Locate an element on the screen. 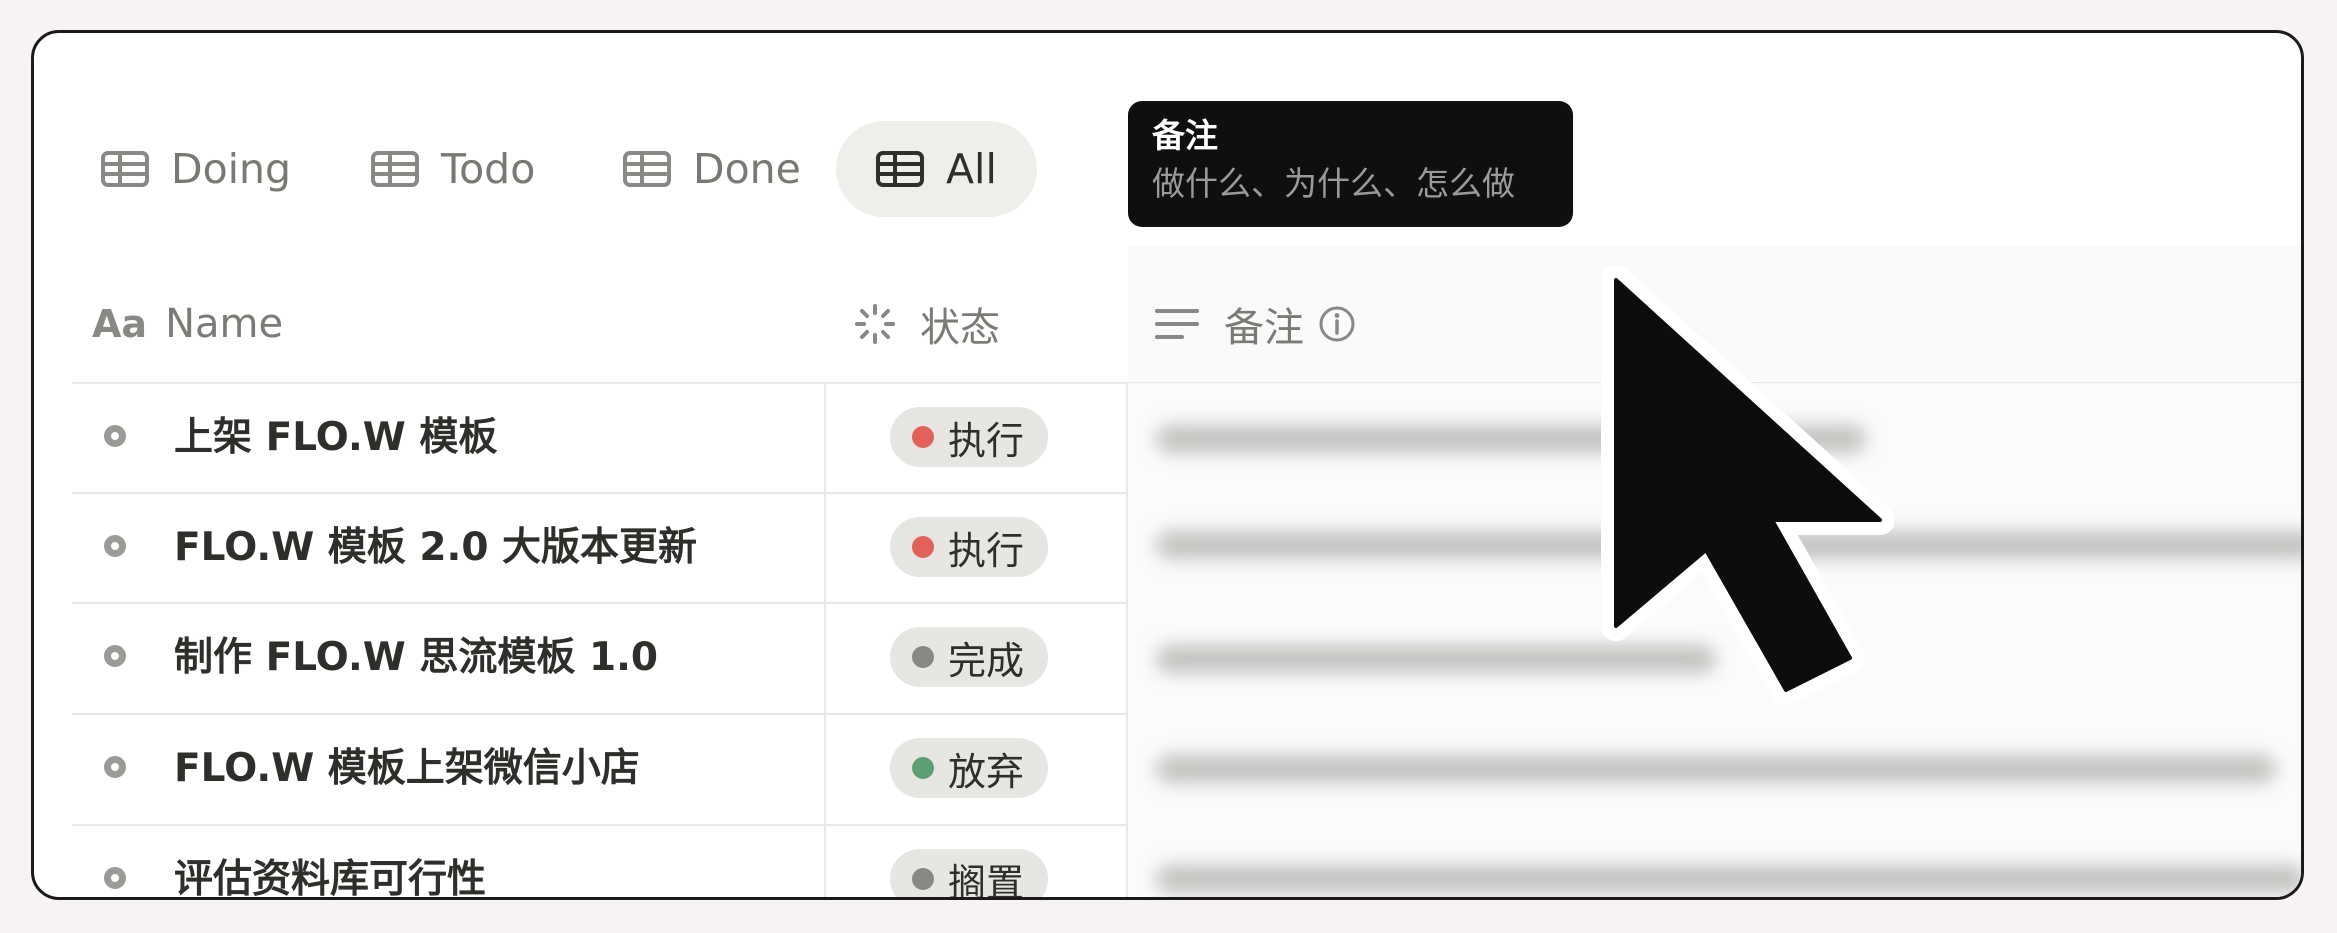  notes-tooltip: 备注 做什么、为什么、怎么做 is located at coordinates (1350, 164).